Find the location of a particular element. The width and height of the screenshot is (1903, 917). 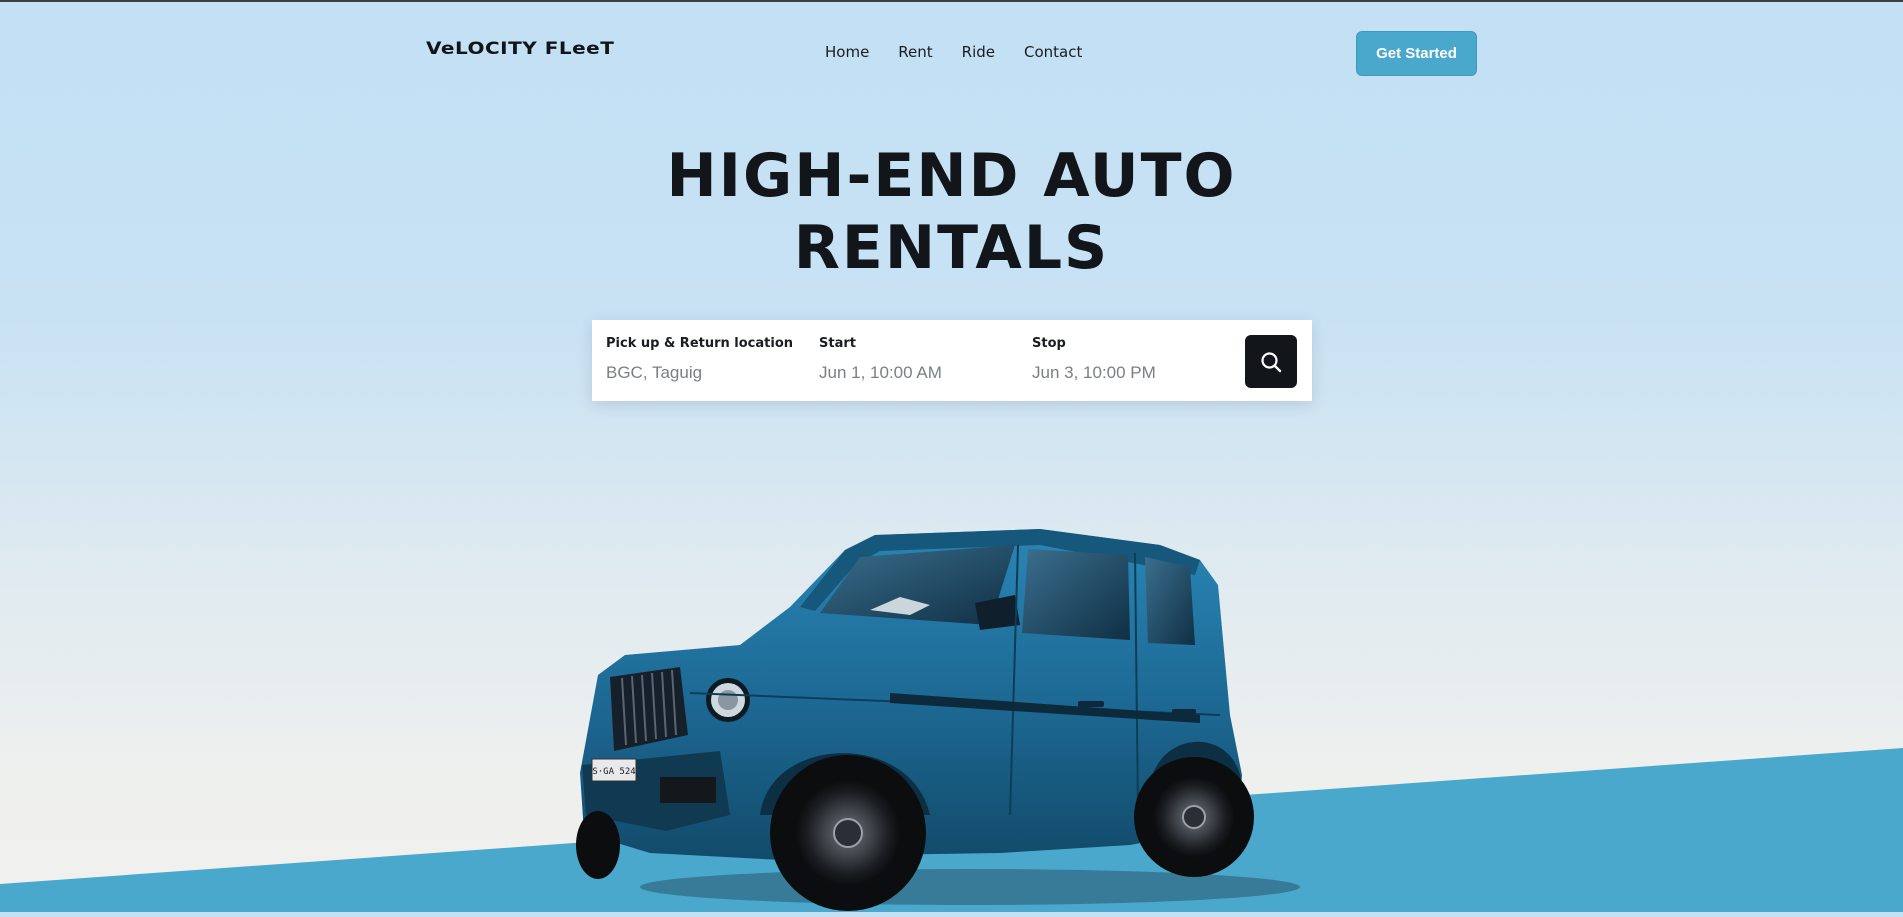

hero-title-line-1: HIGH-END AUTO is located at coordinates (951, 176).